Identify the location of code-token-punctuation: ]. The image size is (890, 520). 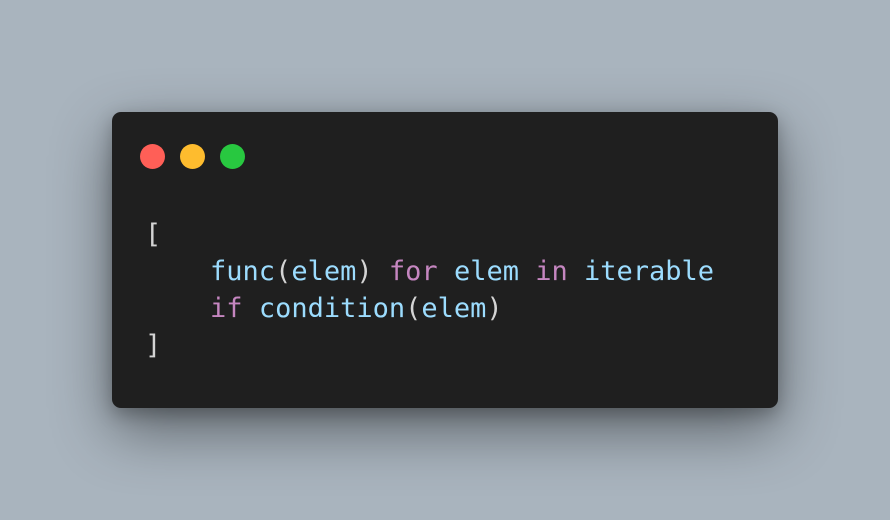
(153, 345).